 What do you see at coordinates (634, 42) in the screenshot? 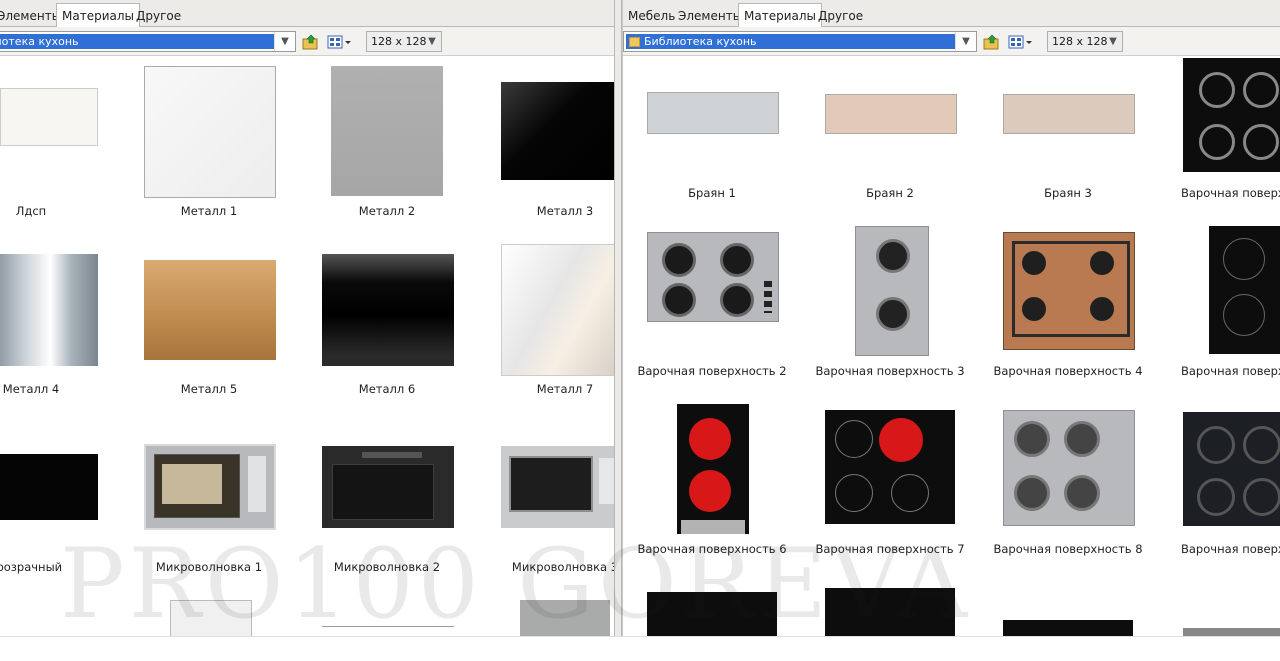
I see `folder-icon` at bounding box center [634, 42].